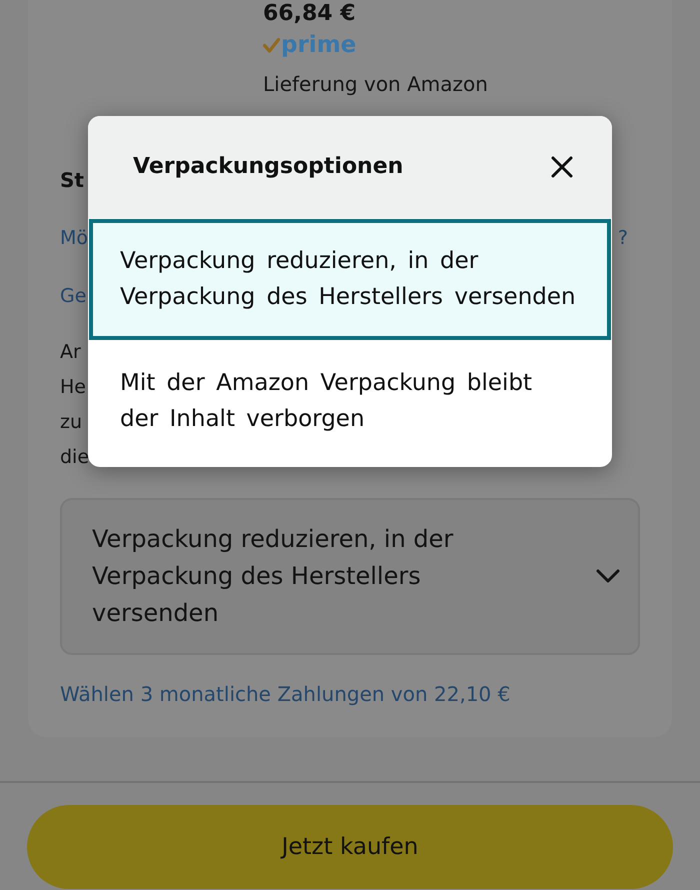 The width and height of the screenshot is (700, 890). I want to click on dialog-title: Verpackungsoptionen, so click(268, 167).